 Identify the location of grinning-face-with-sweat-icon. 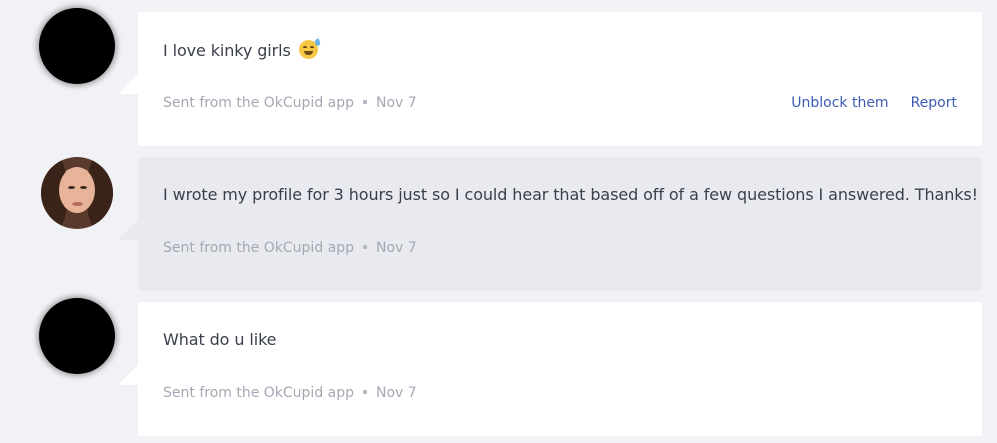
(309, 48).